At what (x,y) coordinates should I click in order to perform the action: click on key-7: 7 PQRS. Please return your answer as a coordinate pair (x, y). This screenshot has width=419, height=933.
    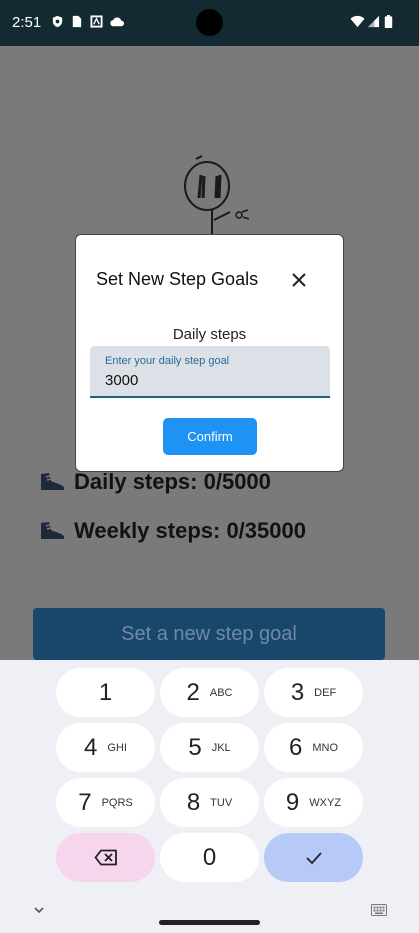
    Looking at the image, I should click on (105, 802).